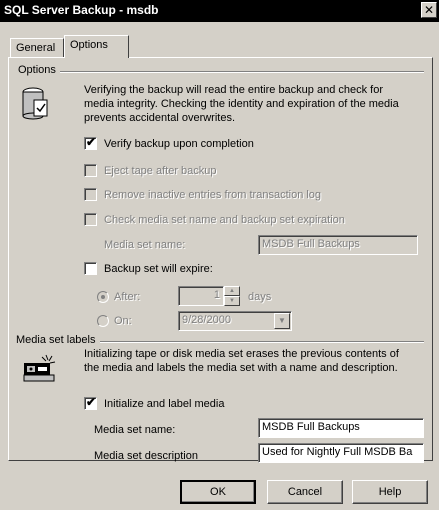  Describe the element at coordinates (218, 492) in the screenshot. I see `ok-button: OK` at that location.